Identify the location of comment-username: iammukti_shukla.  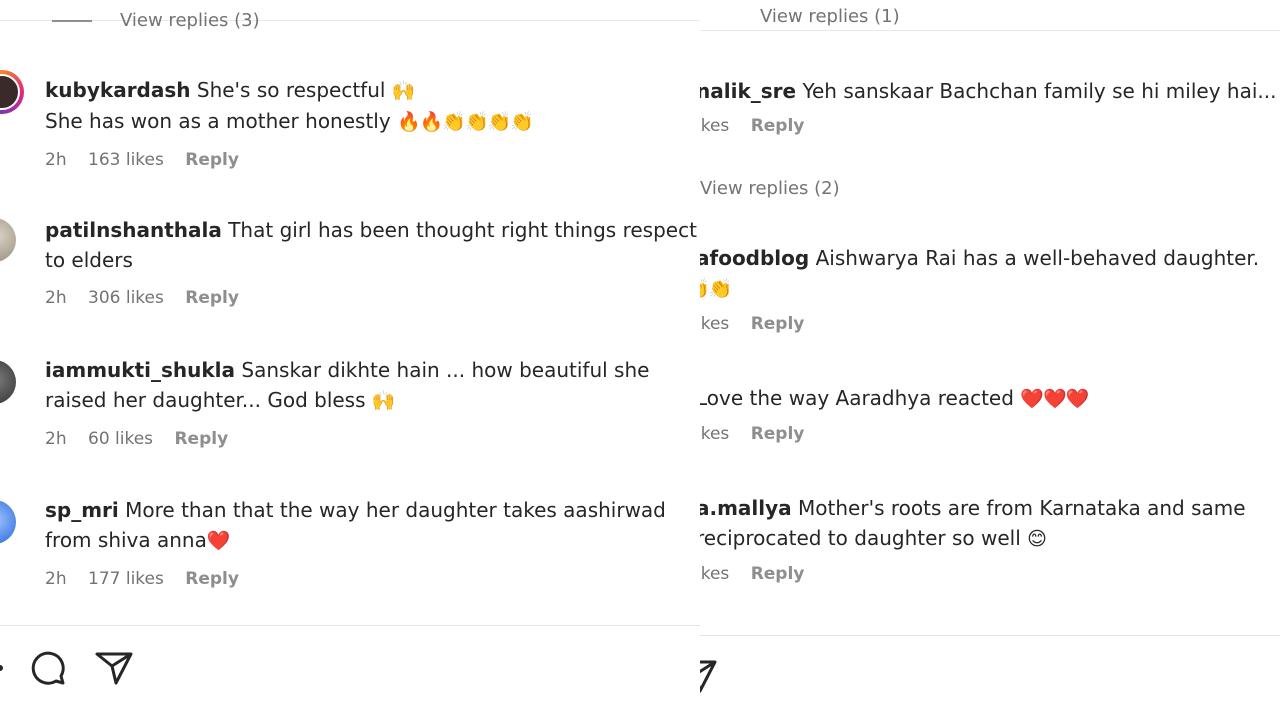
(140, 370).